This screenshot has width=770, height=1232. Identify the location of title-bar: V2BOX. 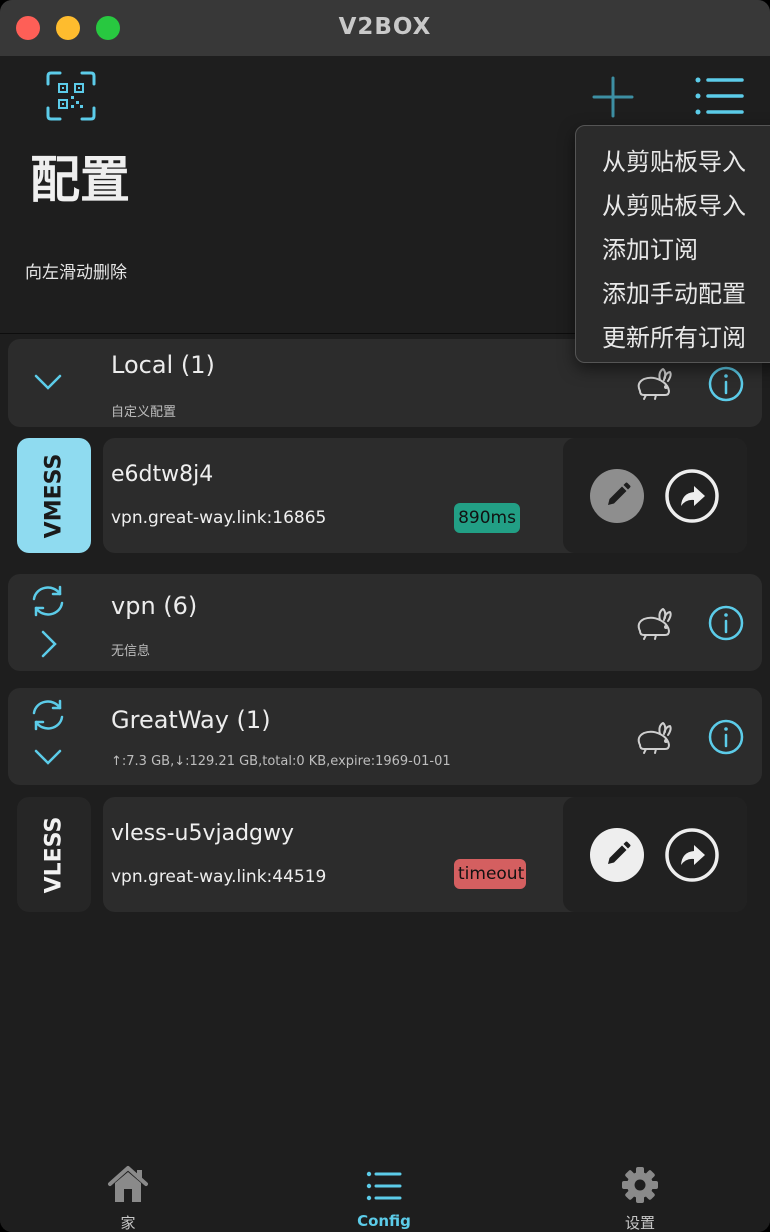
(385, 28).